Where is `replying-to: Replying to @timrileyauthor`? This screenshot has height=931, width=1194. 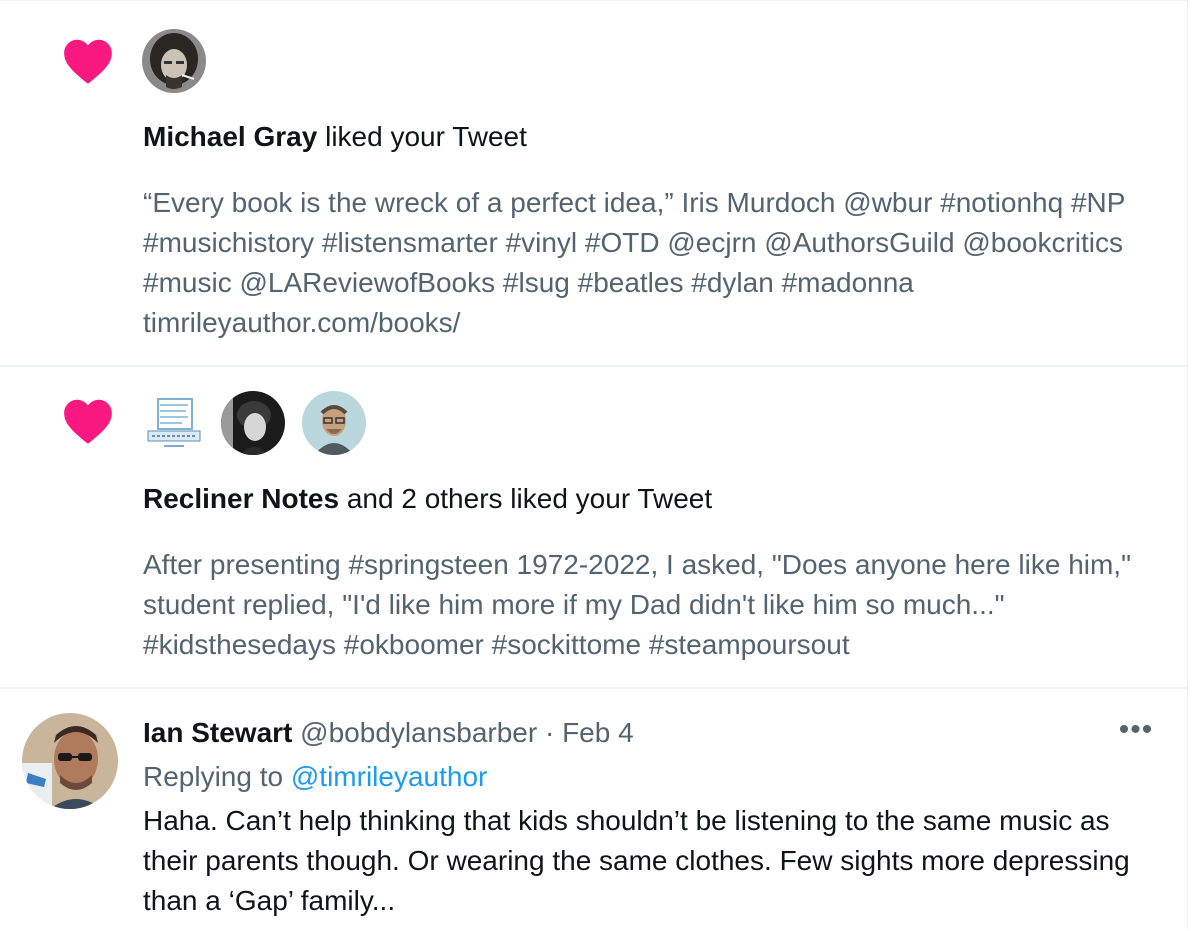 replying-to: Replying to @timrileyauthor is located at coordinates (315, 777).